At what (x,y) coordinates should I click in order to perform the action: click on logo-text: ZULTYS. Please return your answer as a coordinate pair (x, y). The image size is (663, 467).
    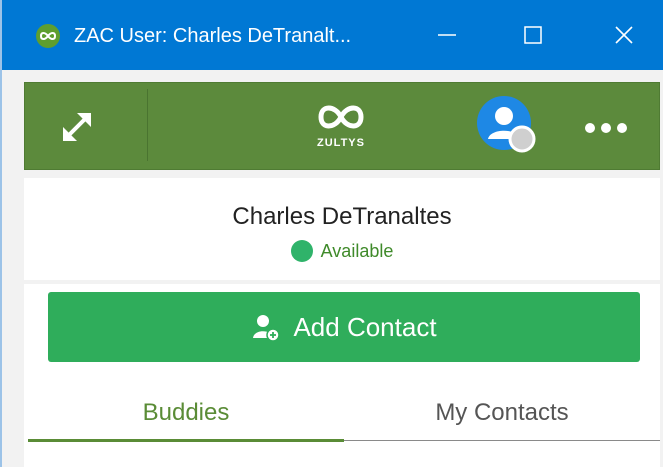
    Looking at the image, I should click on (341, 143).